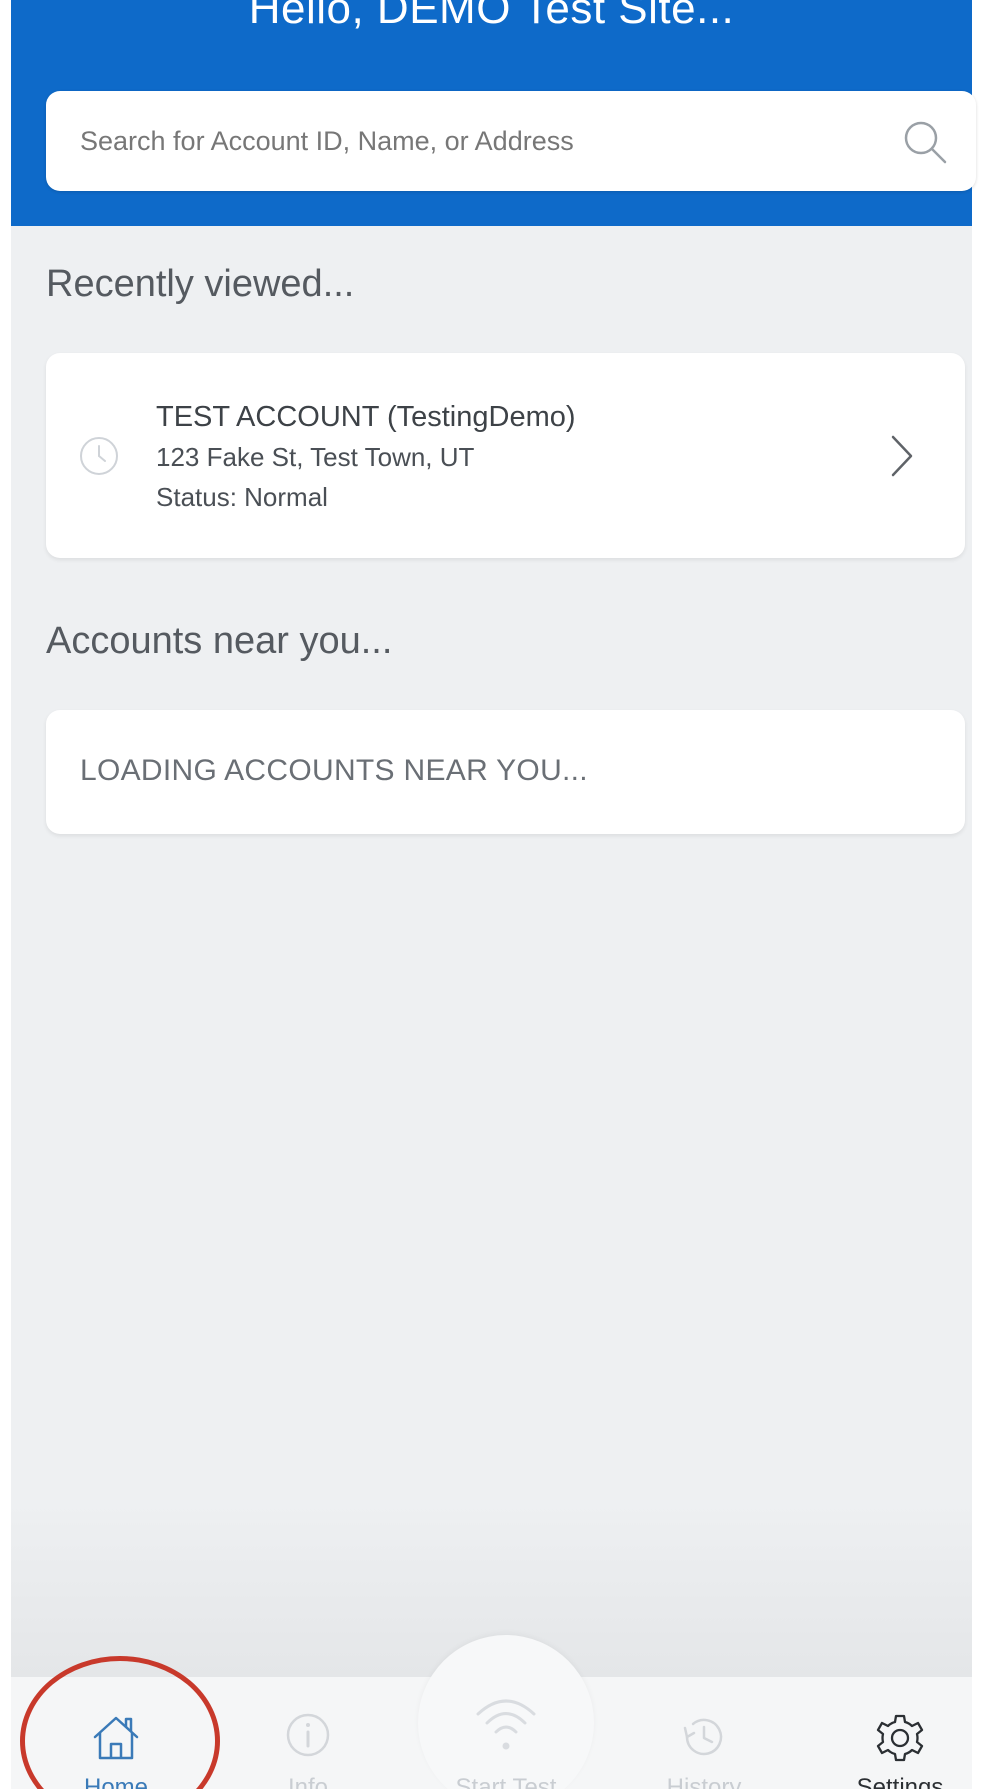  I want to click on search-input, so click(460, 141).